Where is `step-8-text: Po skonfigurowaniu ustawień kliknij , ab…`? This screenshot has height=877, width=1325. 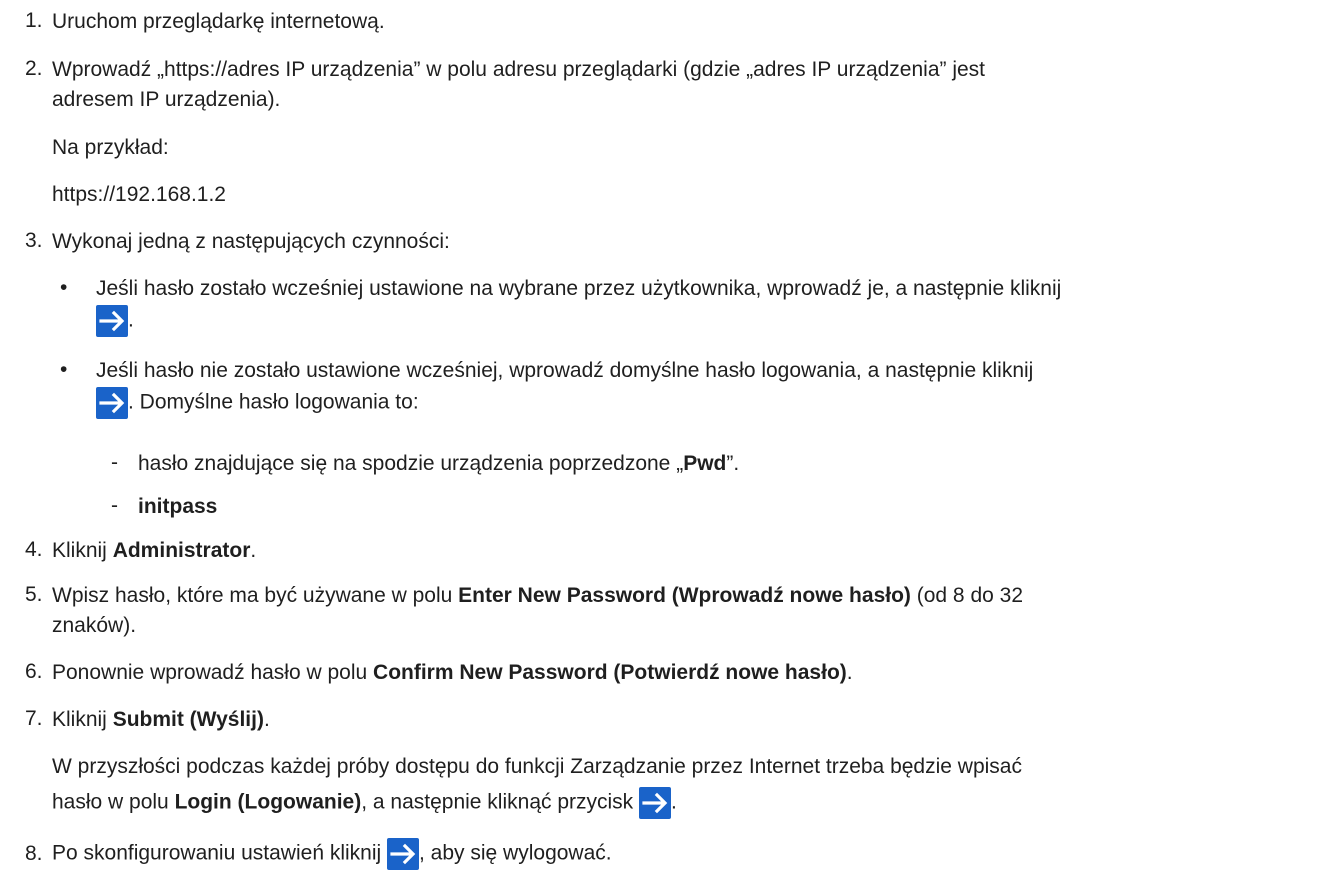 step-8-text: Po skonfigurowaniu ustawień kliknij , ab… is located at coordinates (332, 854).